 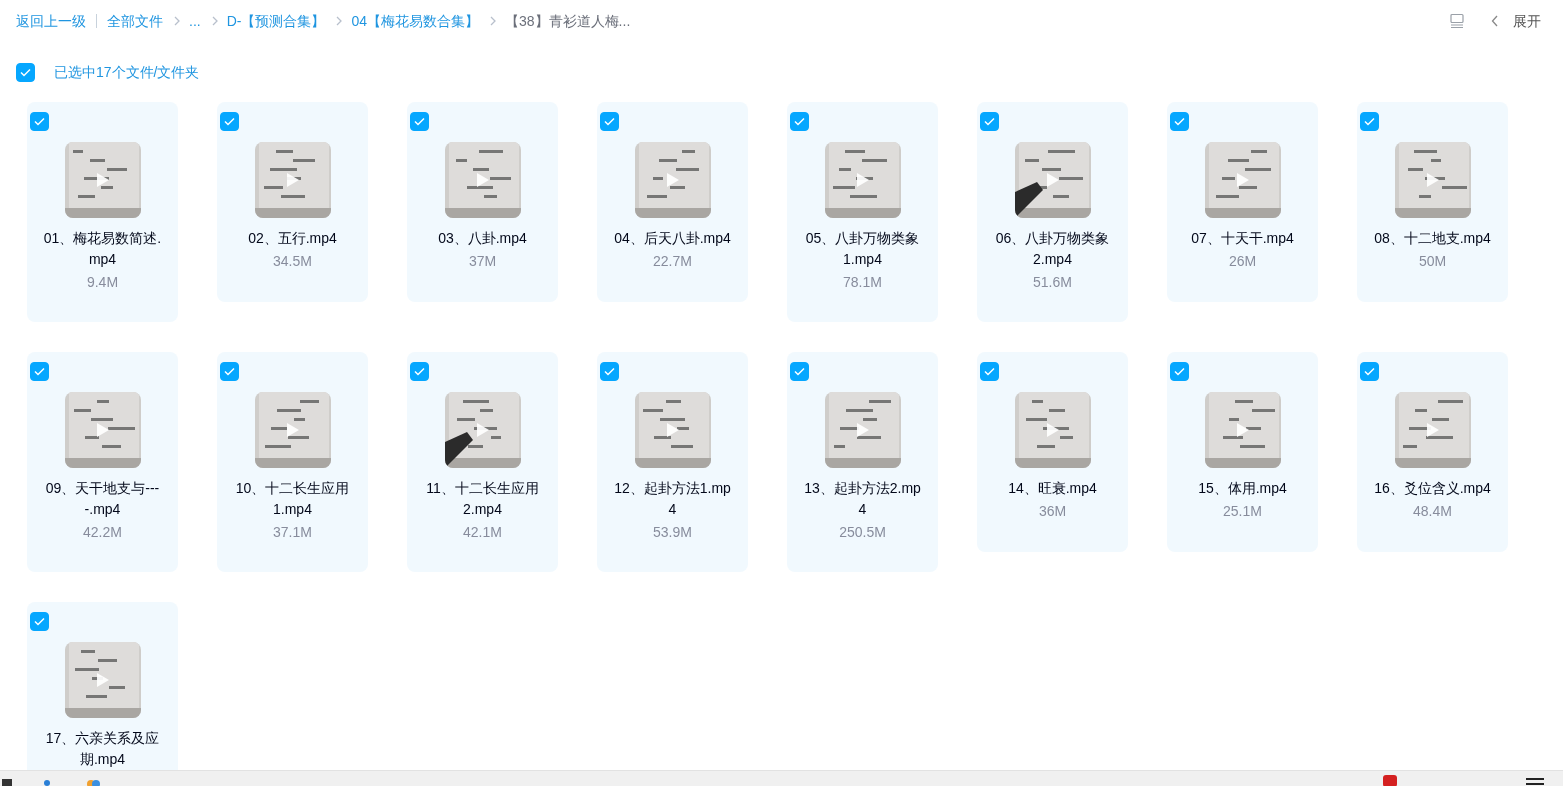 What do you see at coordinates (102, 532) in the screenshot?
I see `file-size: 42.2M` at bounding box center [102, 532].